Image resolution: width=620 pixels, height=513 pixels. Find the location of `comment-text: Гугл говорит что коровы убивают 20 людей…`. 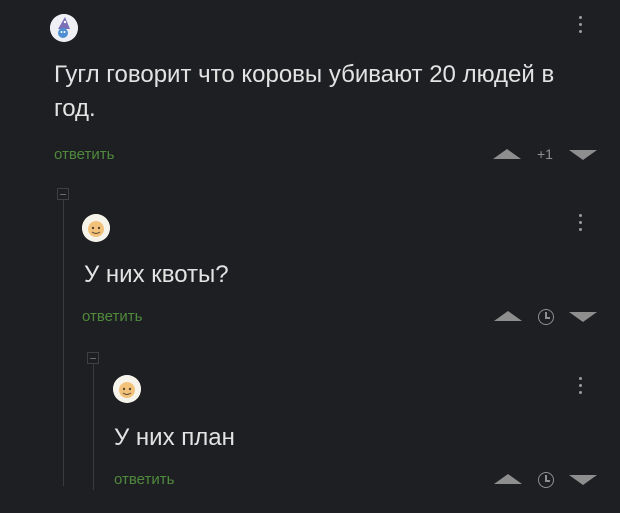

comment-text: Гугл говорит что коровы убивают 20 людей… is located at coordinates (304, 91).